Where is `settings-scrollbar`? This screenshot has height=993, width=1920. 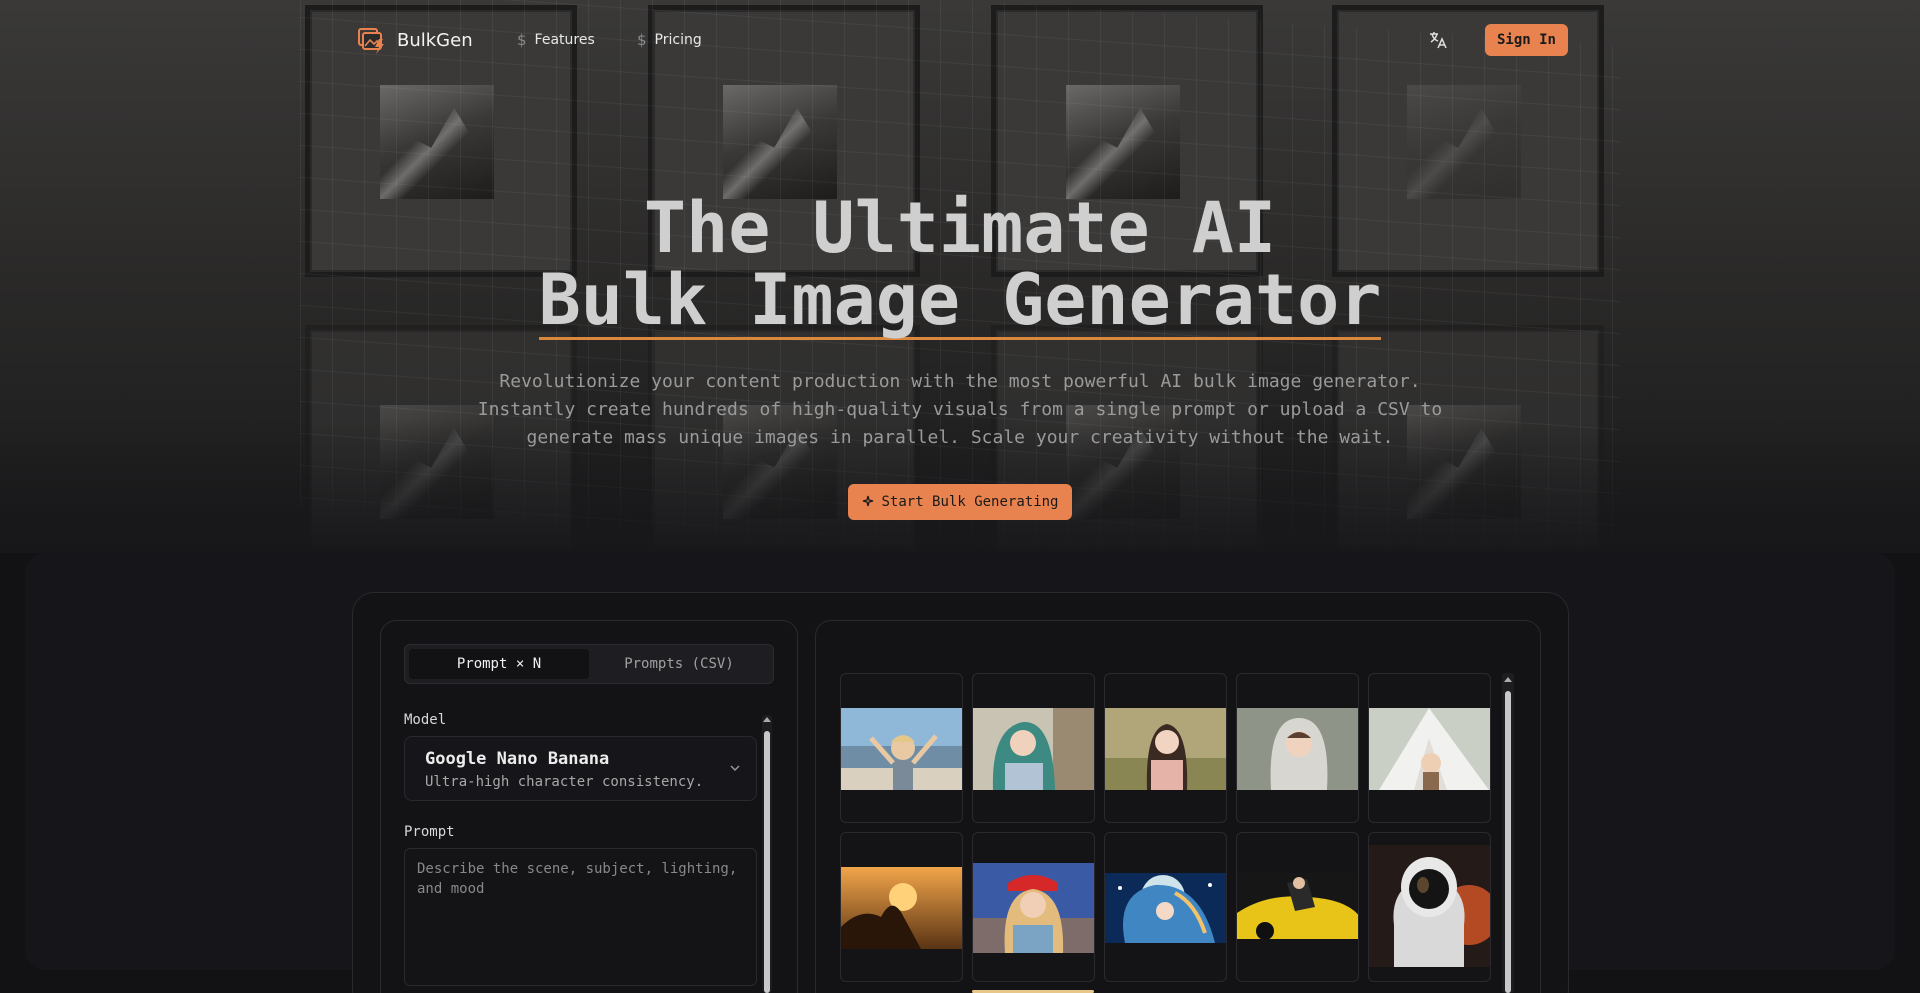 settings-scrollbar is located at coordinates (767, 854).